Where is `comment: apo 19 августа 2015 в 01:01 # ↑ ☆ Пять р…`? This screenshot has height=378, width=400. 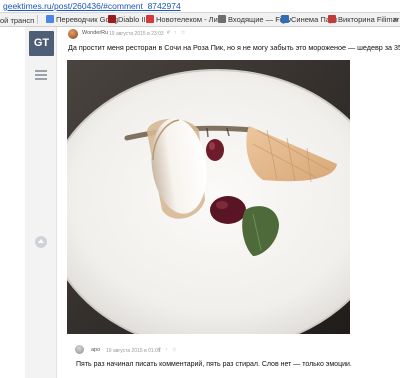
comment: apo 19 августа 2015 в 01:01 # ↑ ☆ Пять р… is located at coordinates (232, 359).